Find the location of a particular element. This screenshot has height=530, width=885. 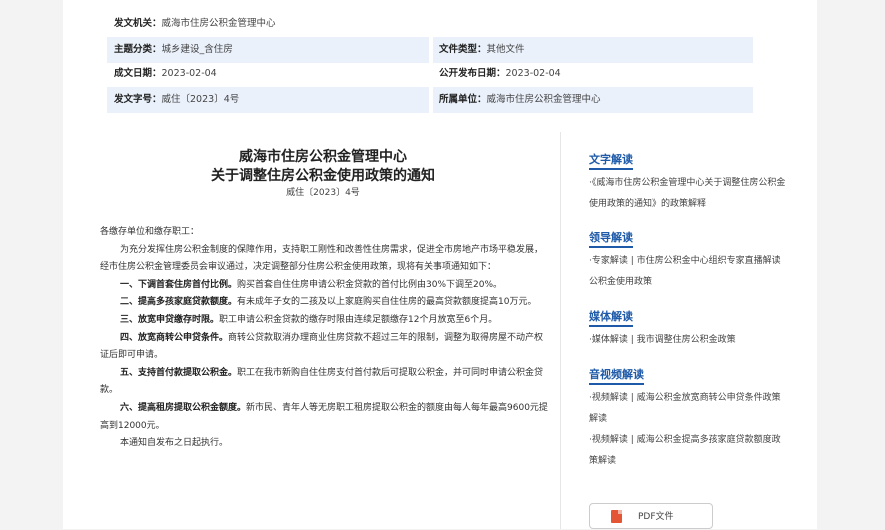

meta-subject-value: 城乡建设_含住房 is located at coordinates (197, 49).